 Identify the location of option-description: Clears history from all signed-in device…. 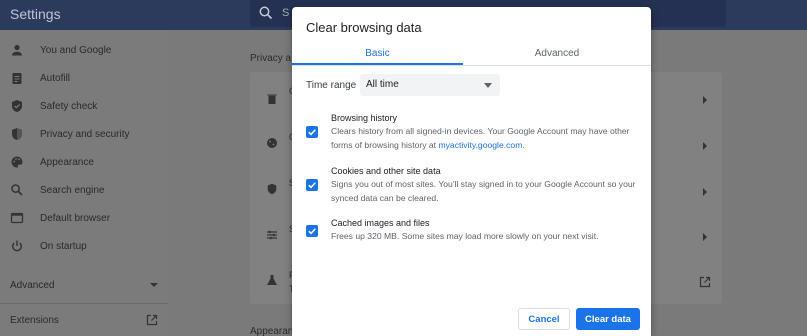
(483, 138).